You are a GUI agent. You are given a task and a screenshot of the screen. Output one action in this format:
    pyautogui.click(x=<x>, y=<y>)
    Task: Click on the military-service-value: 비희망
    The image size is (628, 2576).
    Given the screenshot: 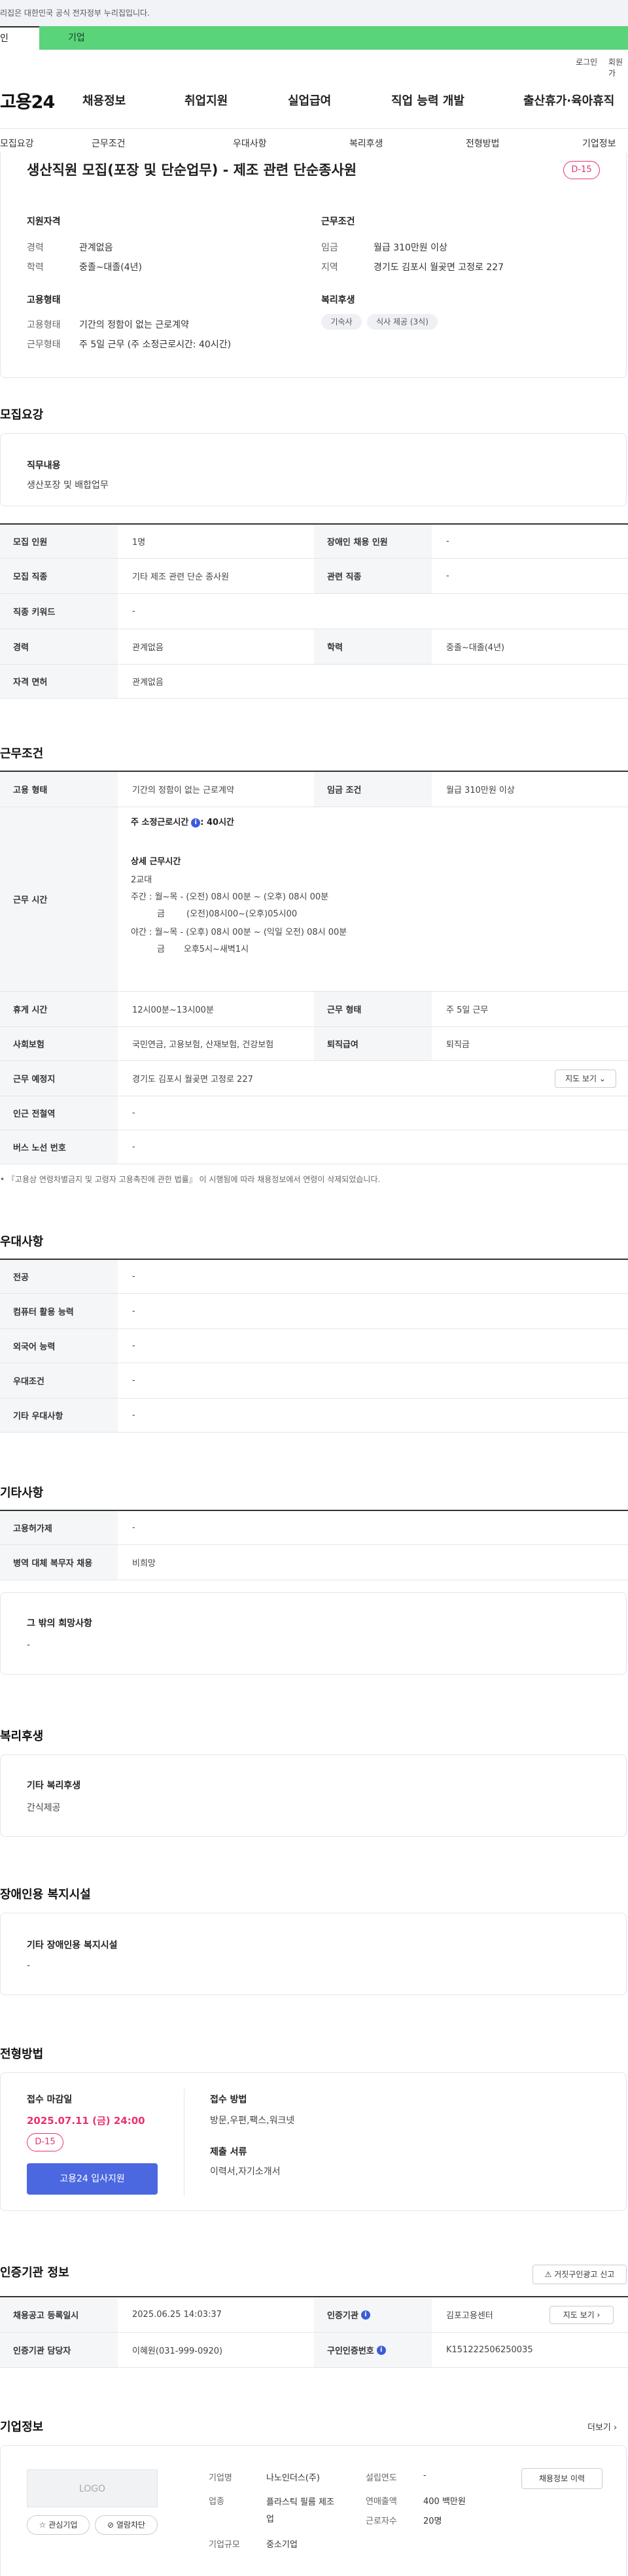 What is the action you would take?
    pyautogui.click(x=144, y=1564)
    